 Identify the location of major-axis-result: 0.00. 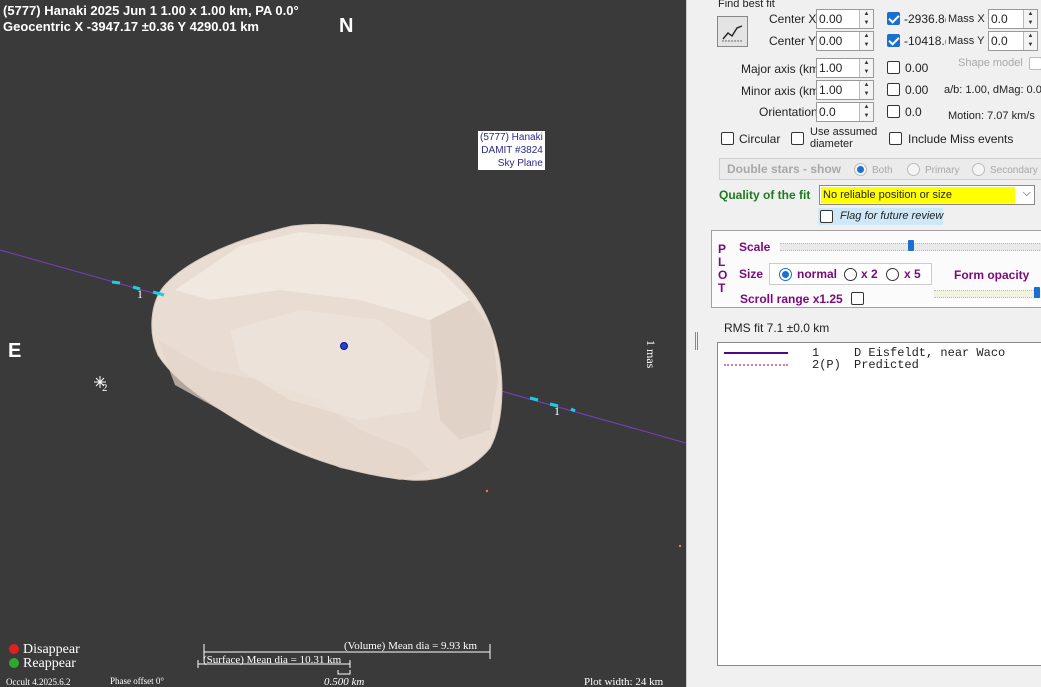
(917, 68).